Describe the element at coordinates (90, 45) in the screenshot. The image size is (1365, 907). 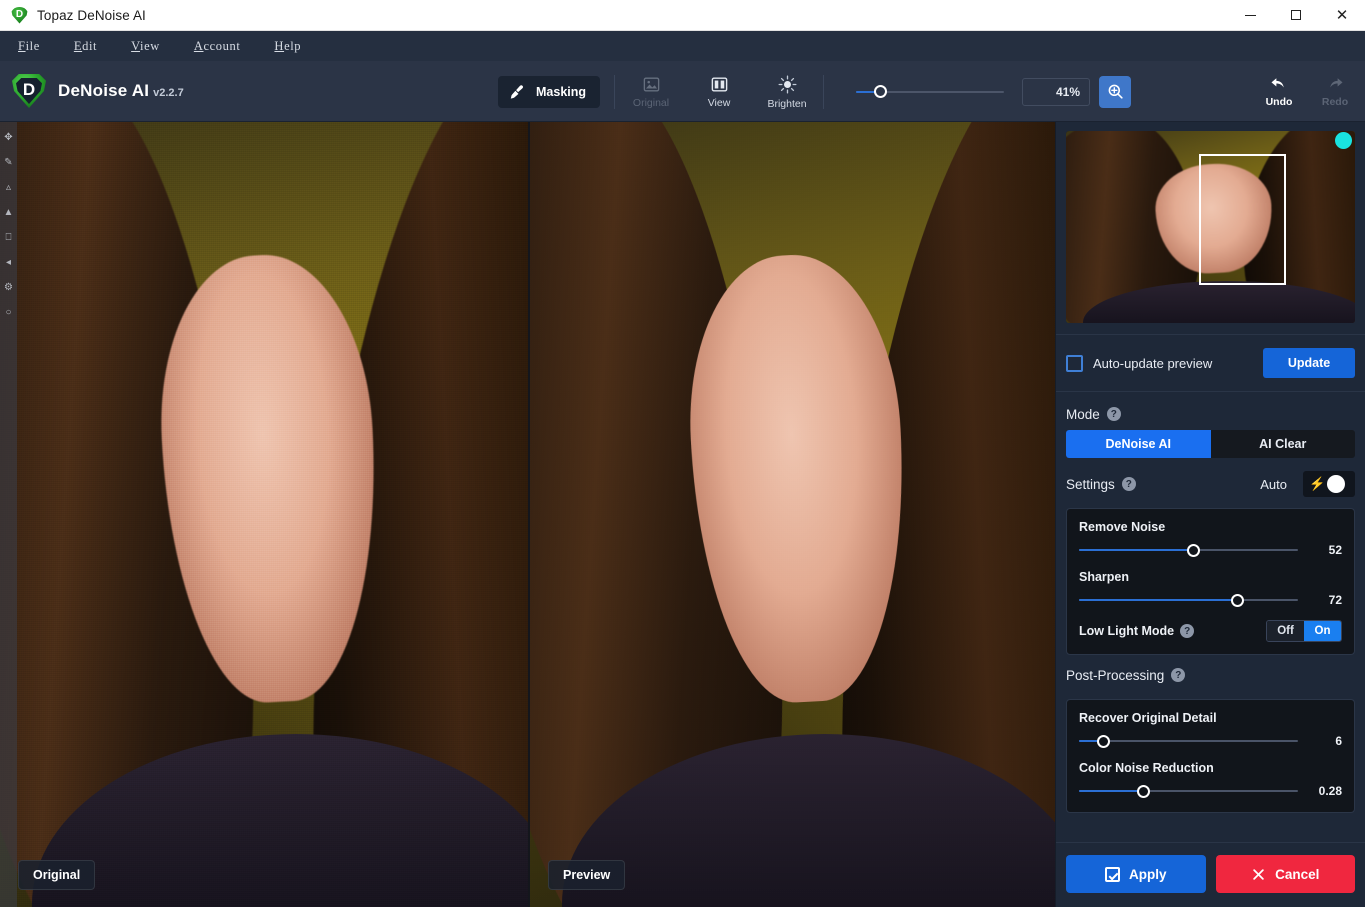
I see `menu-label-edit: dit` at that location.